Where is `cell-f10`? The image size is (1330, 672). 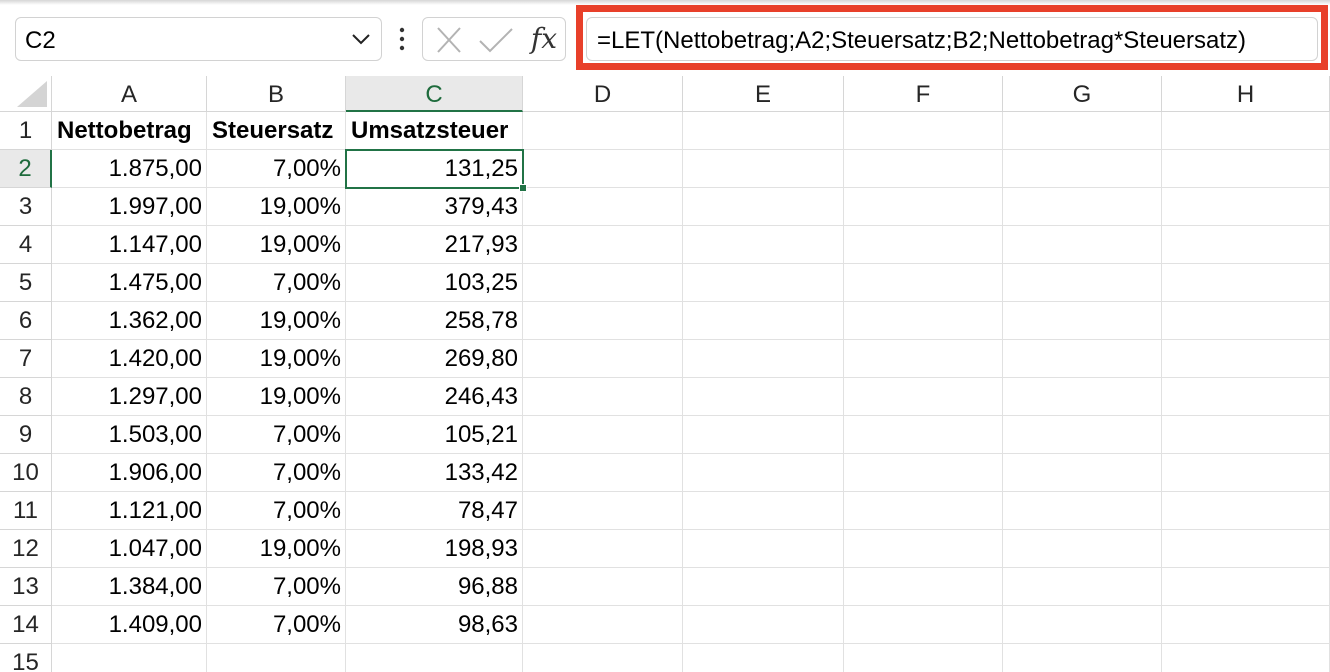 cell-f10 is located at coordinates (923, 473).